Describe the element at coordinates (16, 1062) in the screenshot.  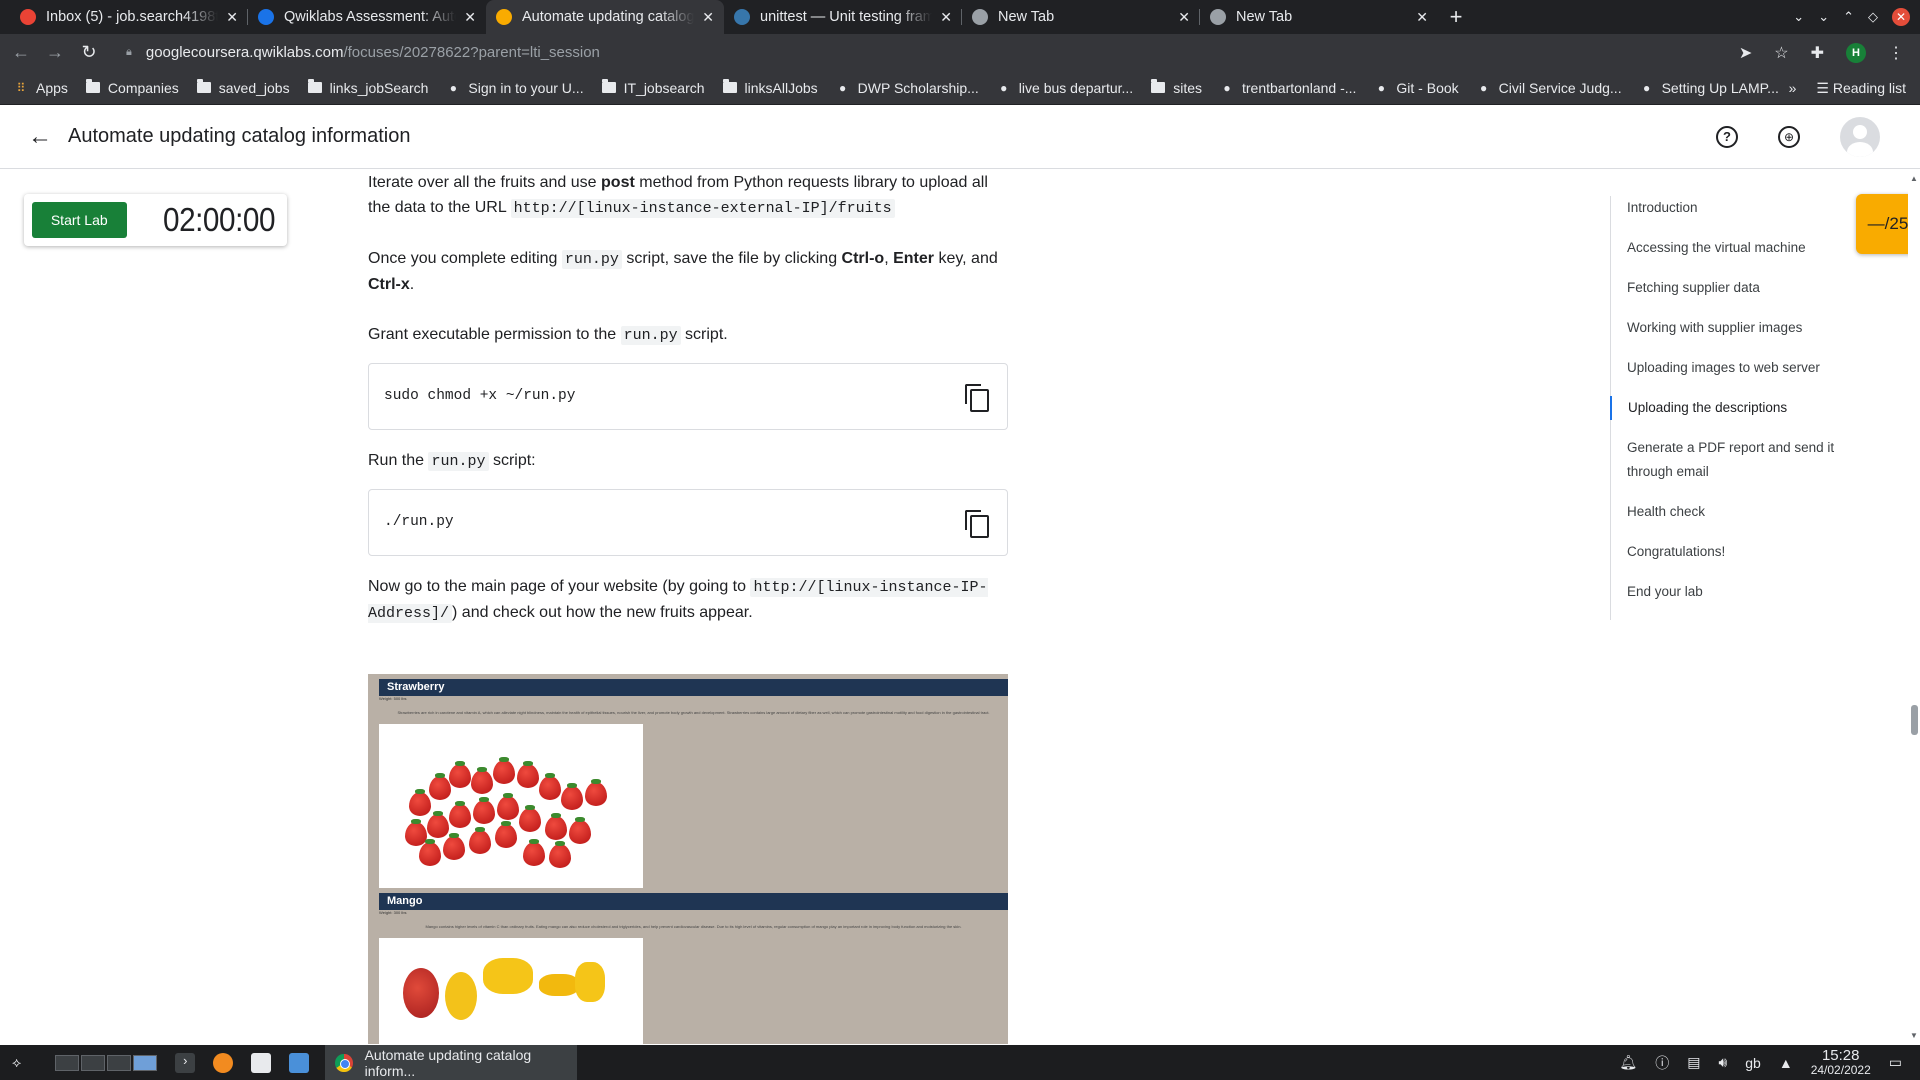
I see `launcher-icon: ⟡` at that location.